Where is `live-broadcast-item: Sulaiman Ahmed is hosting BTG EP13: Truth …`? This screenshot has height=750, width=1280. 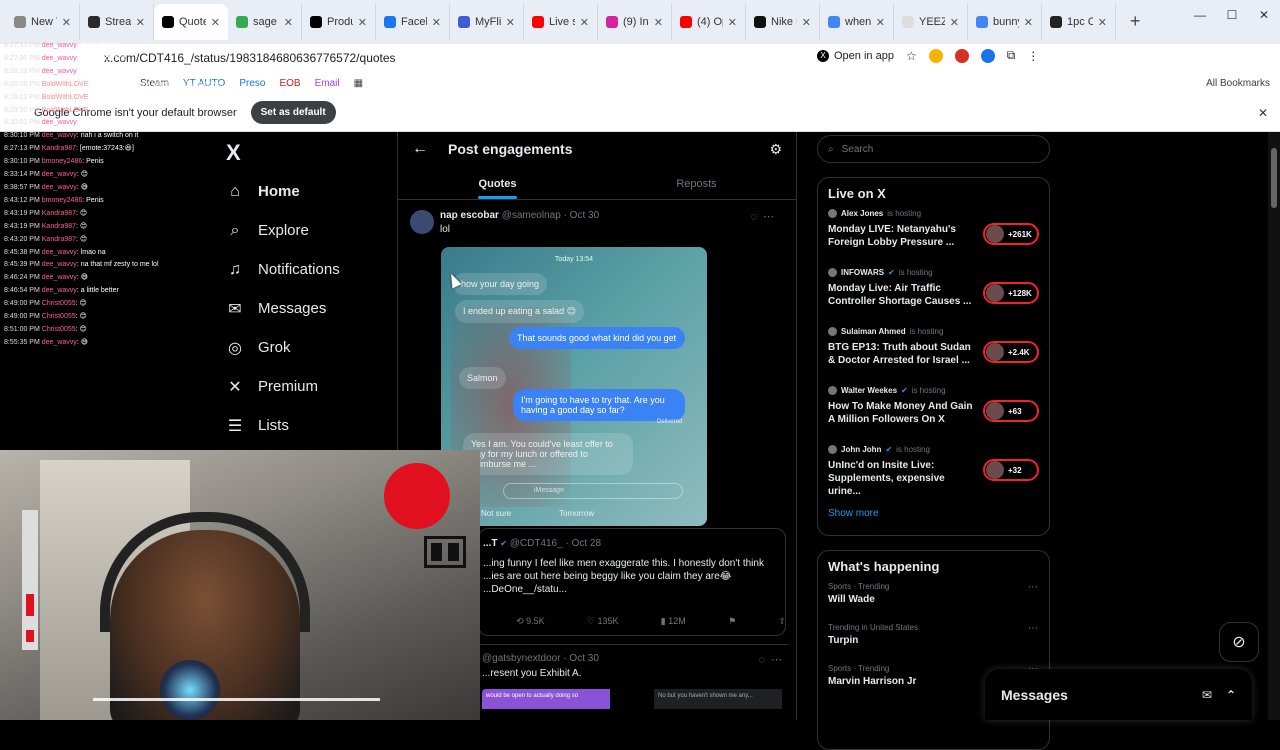
live-broadcast-item: Sulaiman Ahmed is hosting BTG EP13: Truth … is located at coordinates (933, 356).